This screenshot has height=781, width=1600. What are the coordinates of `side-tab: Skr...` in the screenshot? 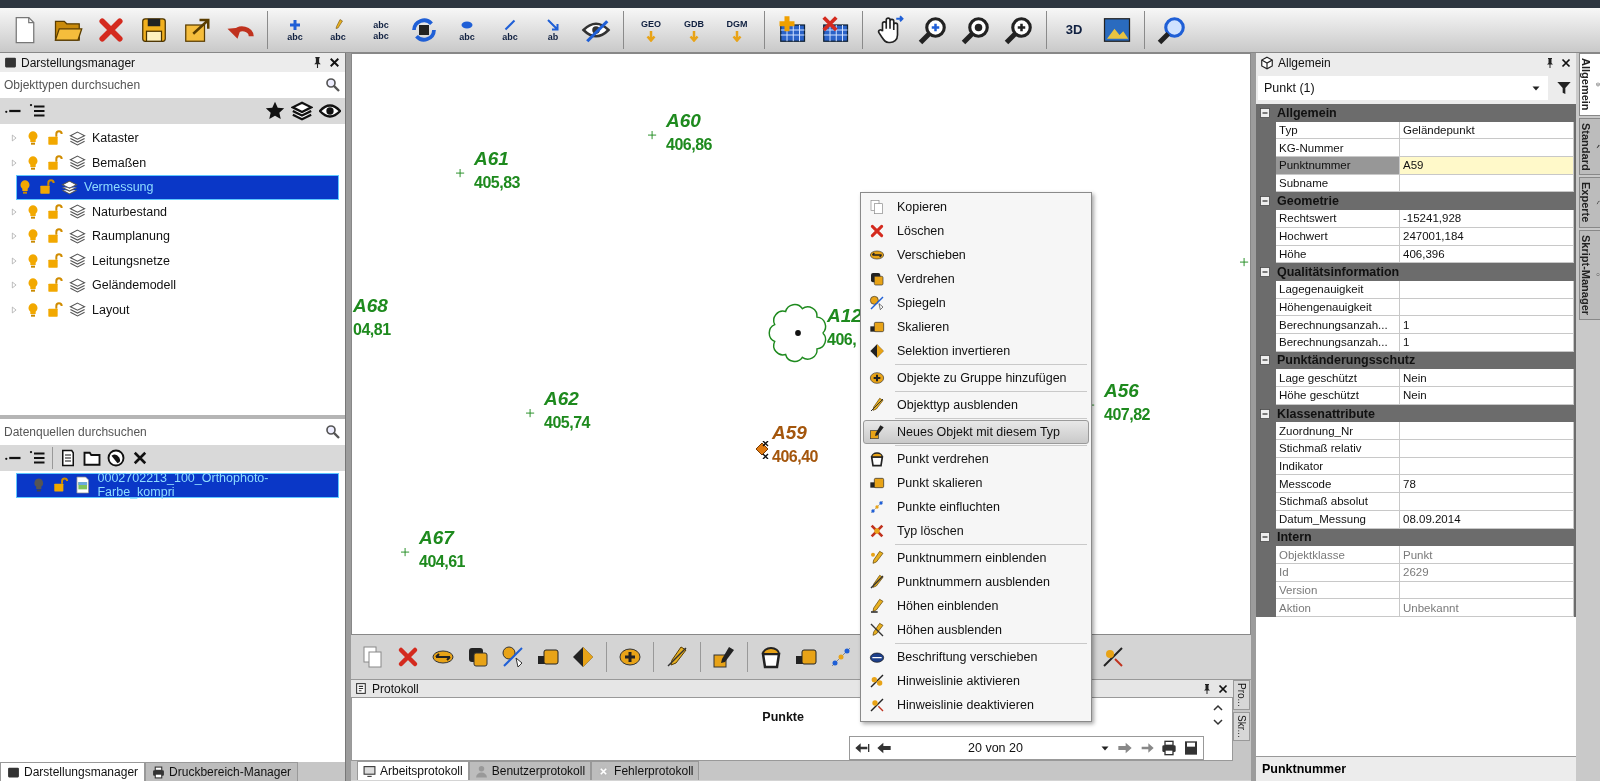 It's located at (1241, 726).